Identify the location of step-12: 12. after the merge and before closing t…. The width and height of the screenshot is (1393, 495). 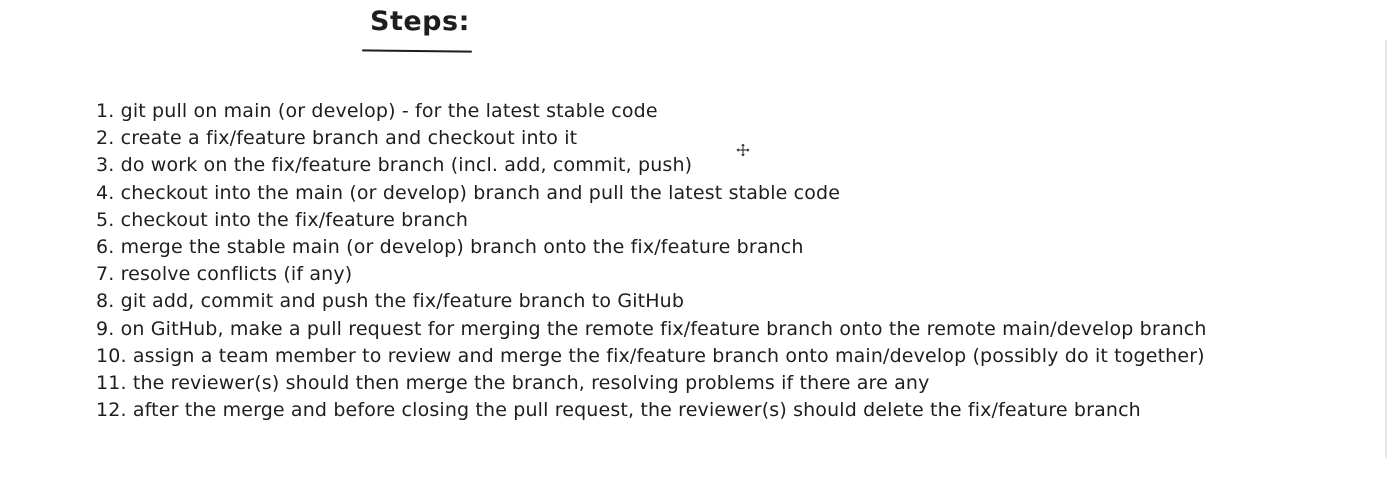
(618, 410).